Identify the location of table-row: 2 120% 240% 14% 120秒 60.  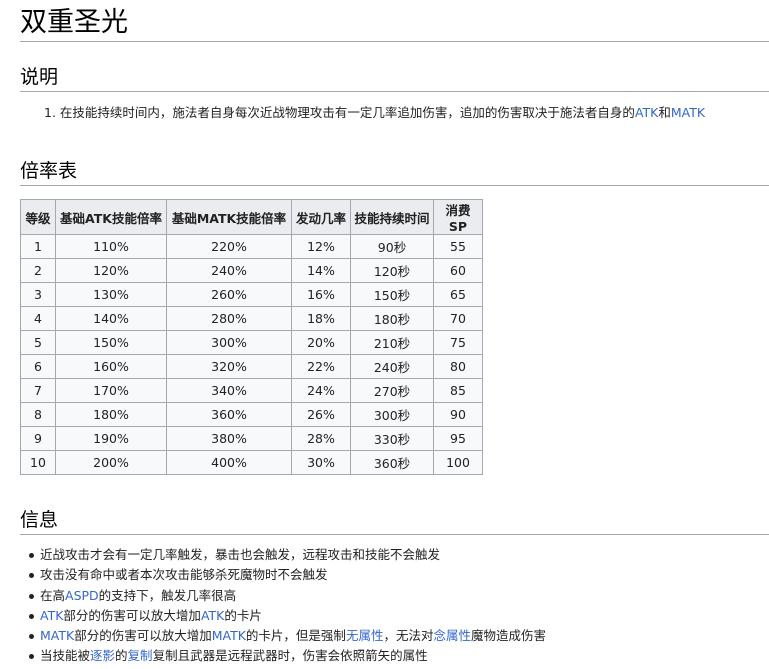
(251, 270).